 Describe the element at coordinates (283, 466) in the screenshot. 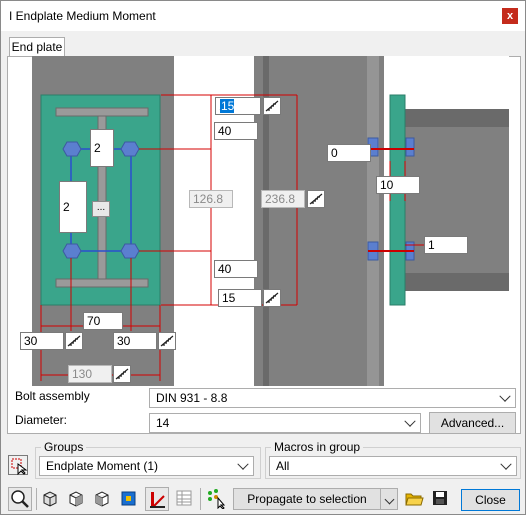

I see `macros-value: All` at that location.